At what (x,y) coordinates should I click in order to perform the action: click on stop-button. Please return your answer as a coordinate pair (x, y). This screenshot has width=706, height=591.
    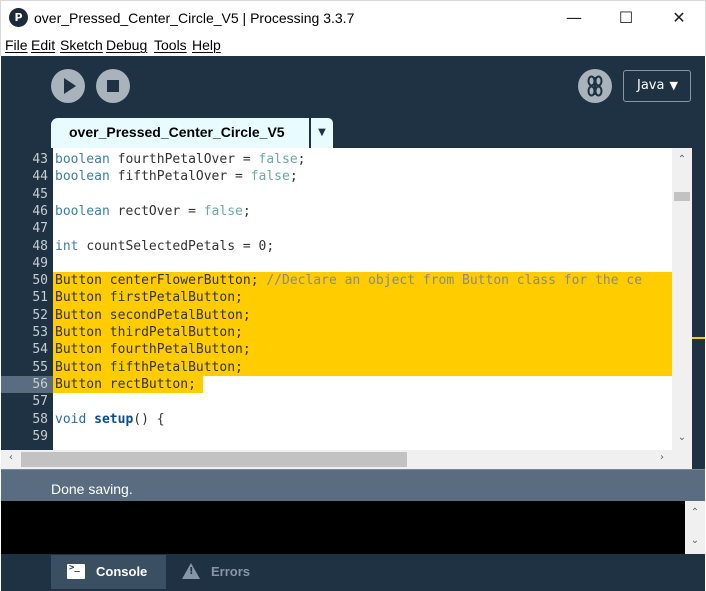
    Looking at the image, I should click on (113, 86).